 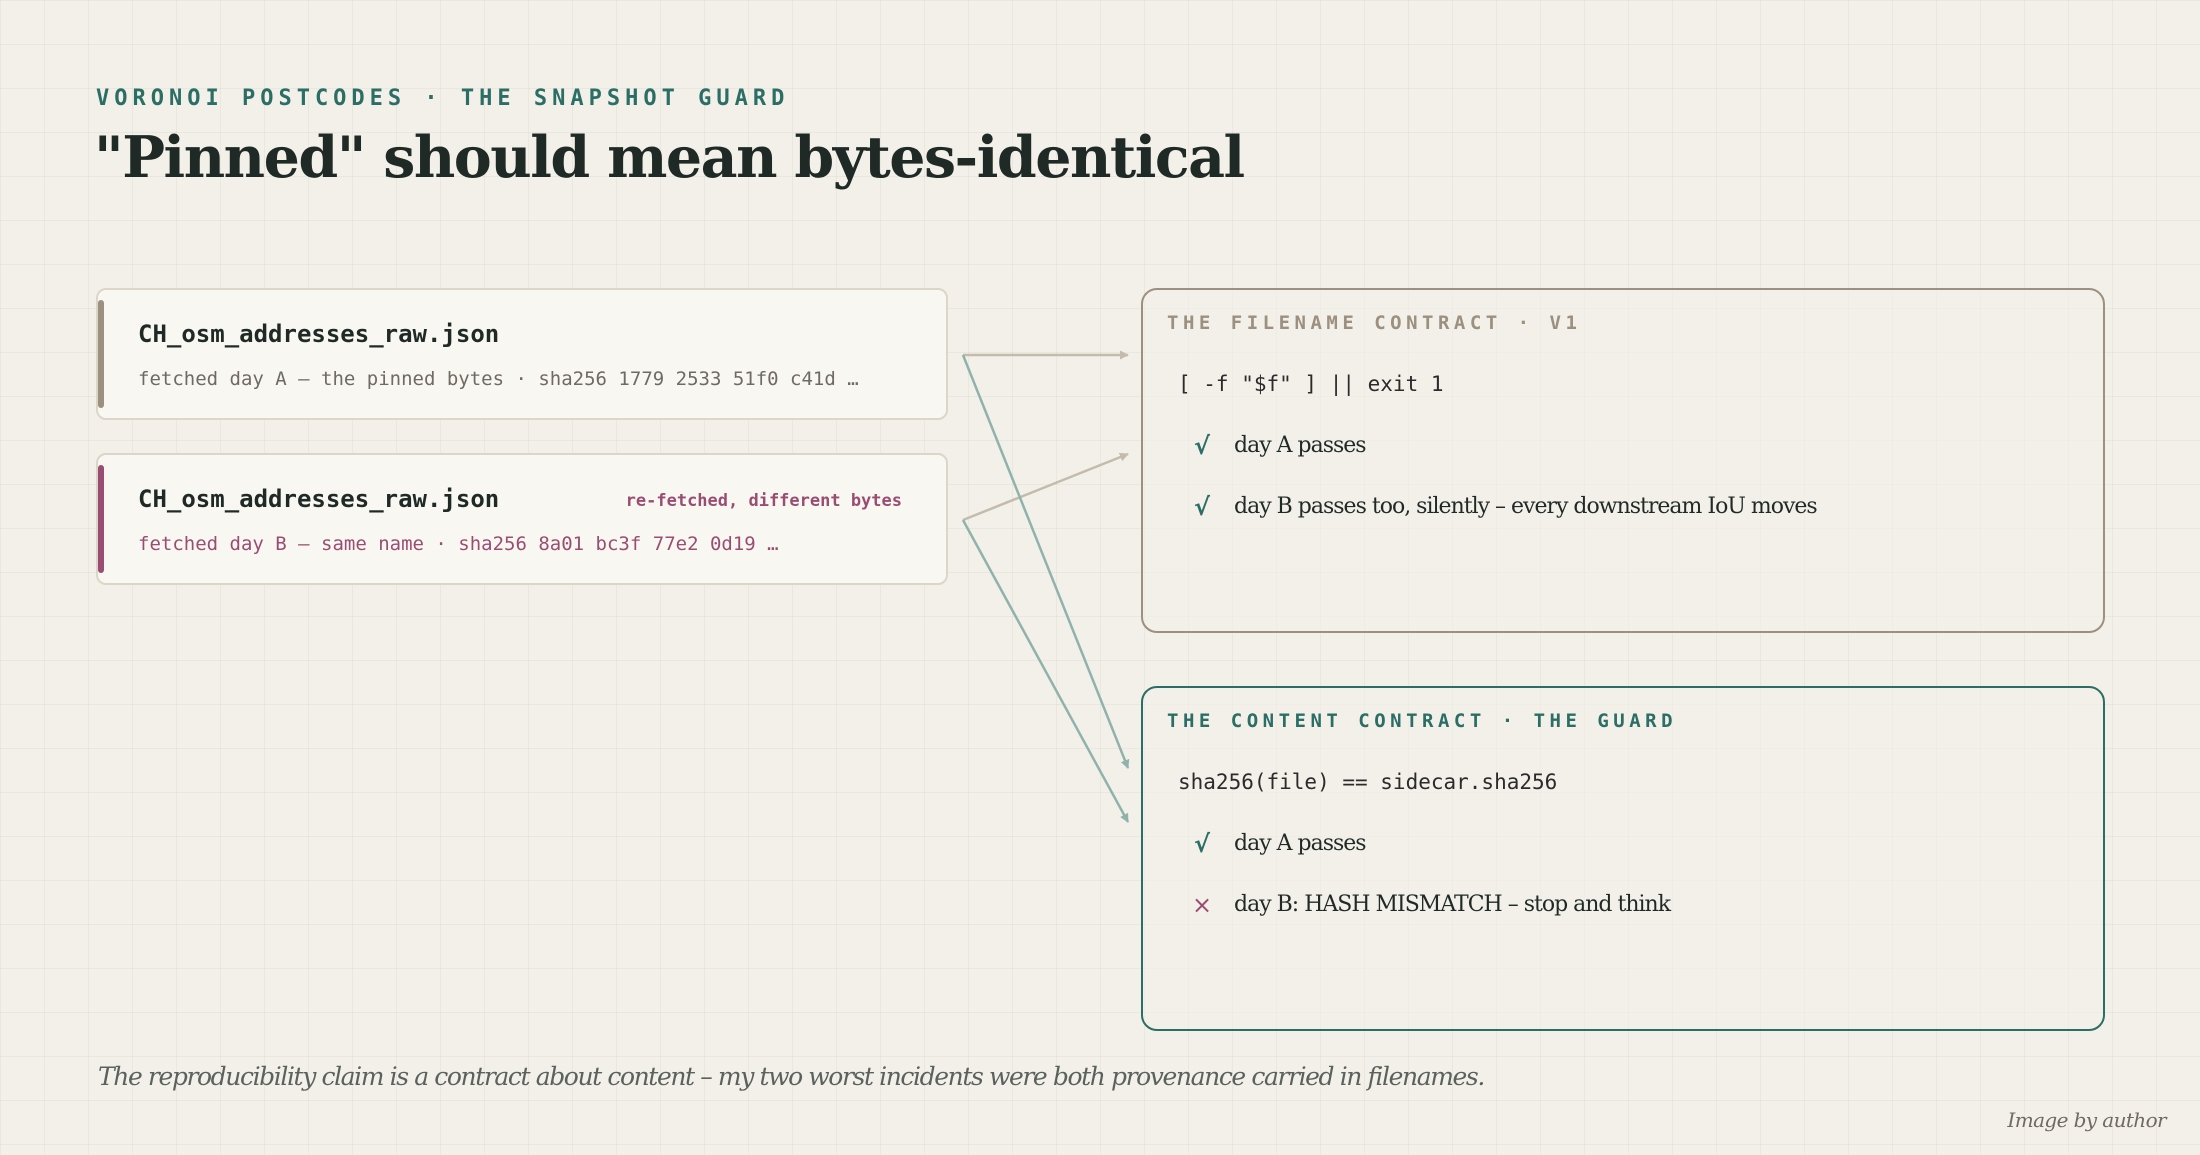 I want to click on connector-arrows, so click(x=1045, y=586).